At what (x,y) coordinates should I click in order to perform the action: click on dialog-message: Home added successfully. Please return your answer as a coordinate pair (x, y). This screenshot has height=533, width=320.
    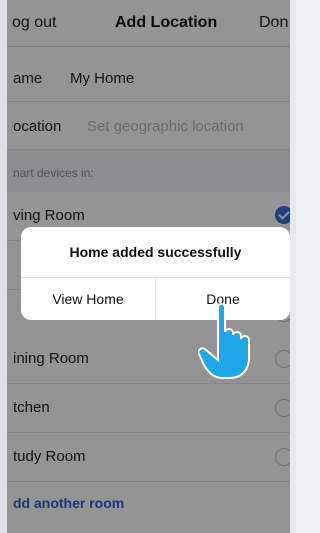
    Looking at the image, I should click on (155, 252).